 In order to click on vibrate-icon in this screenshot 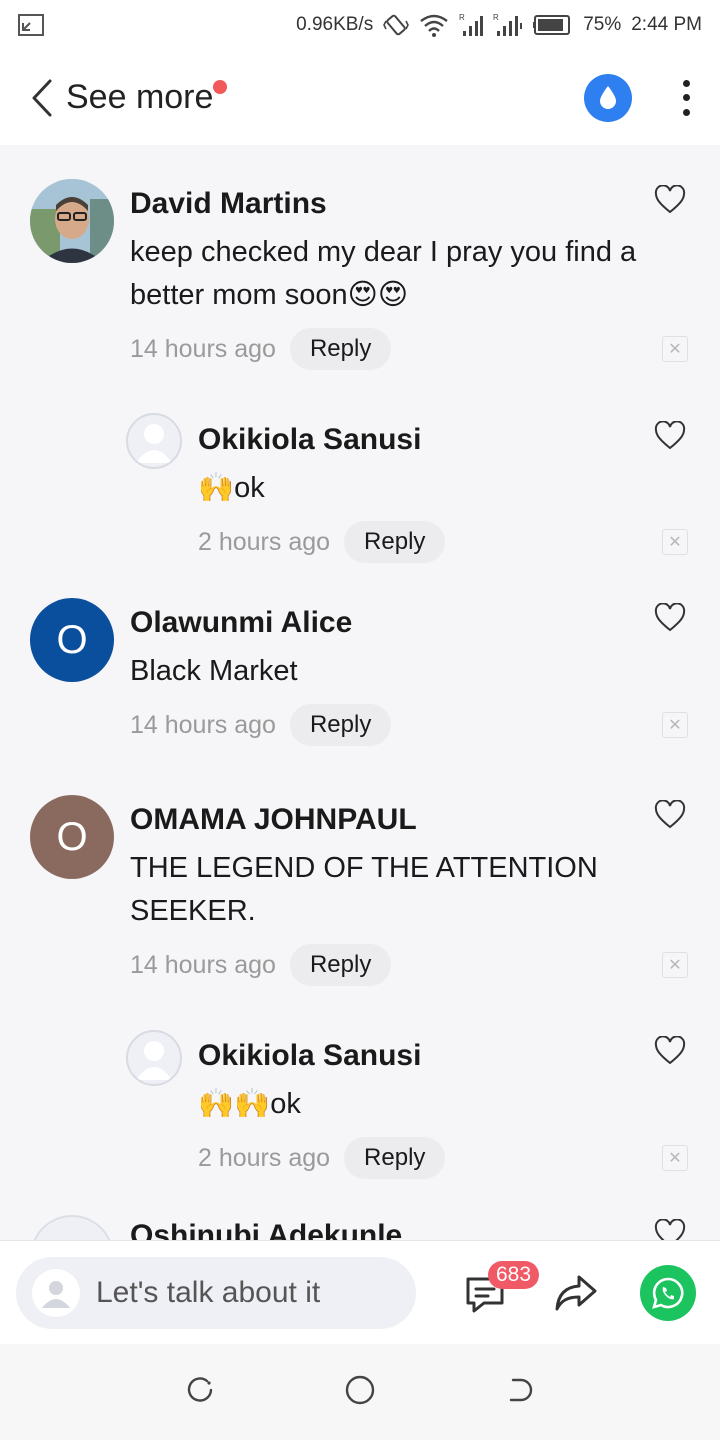, I will do `click(396, 25)`.